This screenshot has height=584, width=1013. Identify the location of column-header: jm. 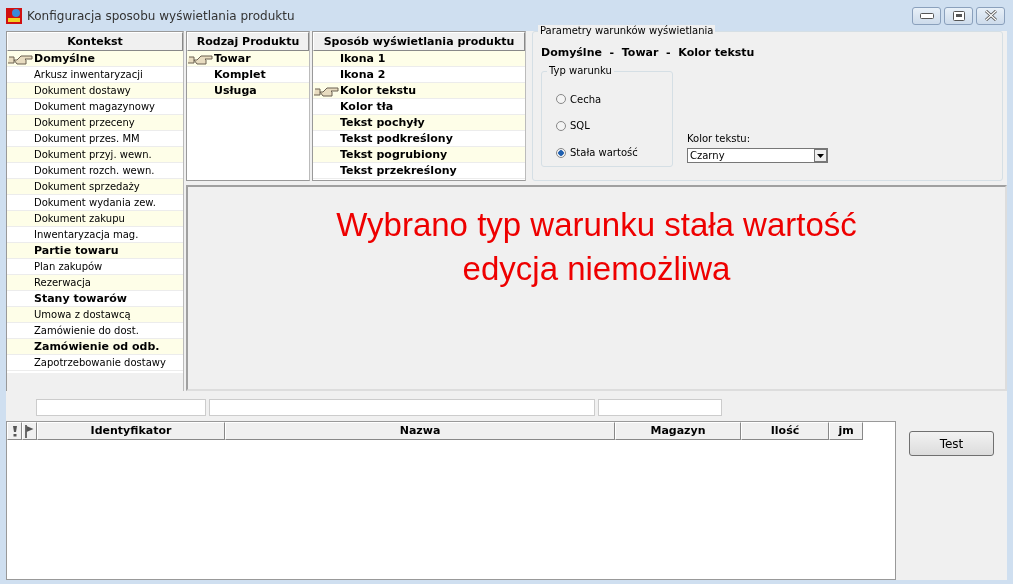
(846, 431).